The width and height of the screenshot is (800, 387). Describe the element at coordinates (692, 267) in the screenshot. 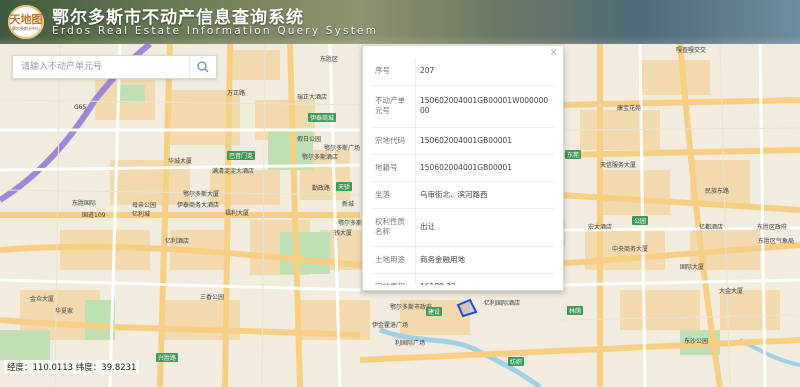

I see `map-label: 国际大厦` at that location.